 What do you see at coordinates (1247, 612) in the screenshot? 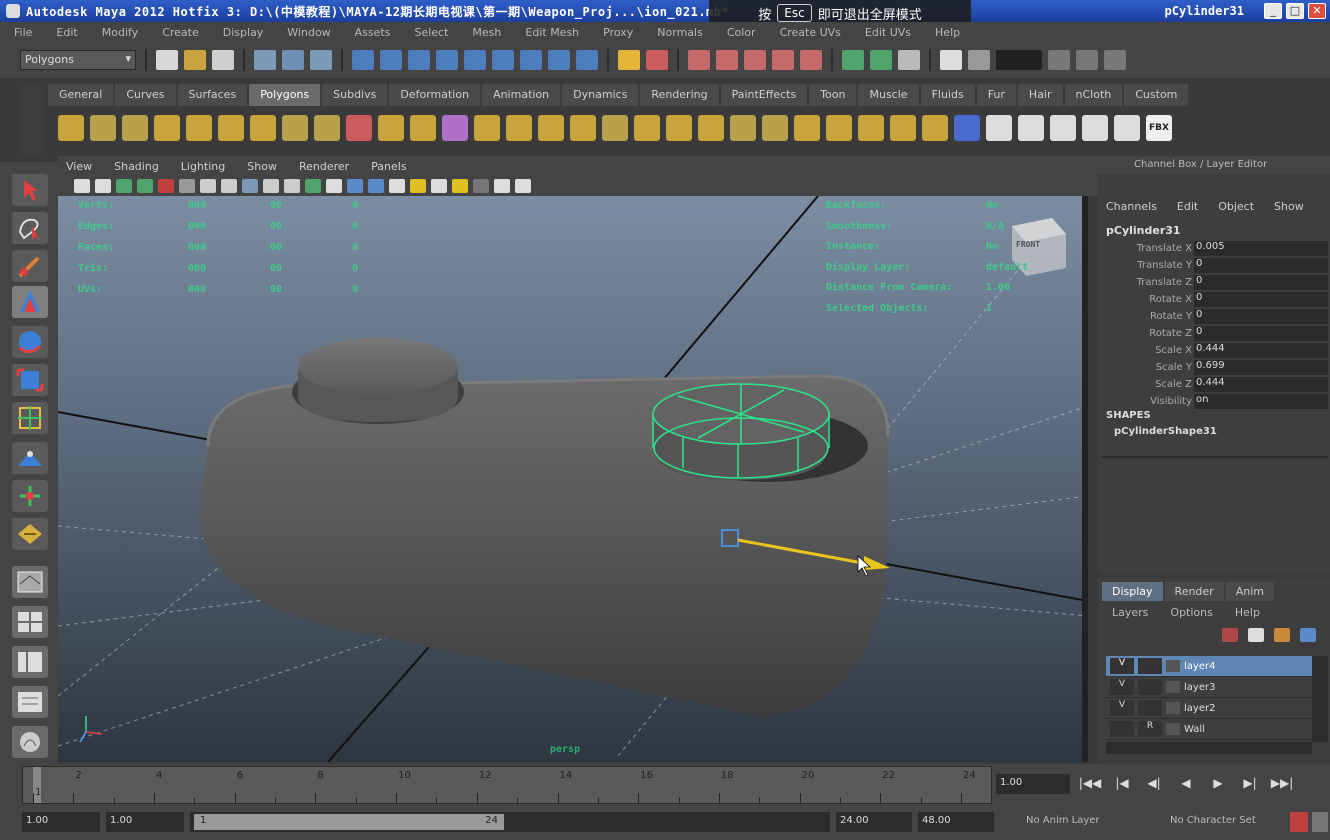
I see `layer-menu-help: Help` at bounding box center [1247, 612].